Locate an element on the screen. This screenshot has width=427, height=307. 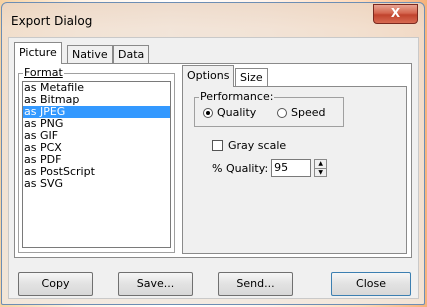
tab-data-label: Data is located at coordinates (131, 54).